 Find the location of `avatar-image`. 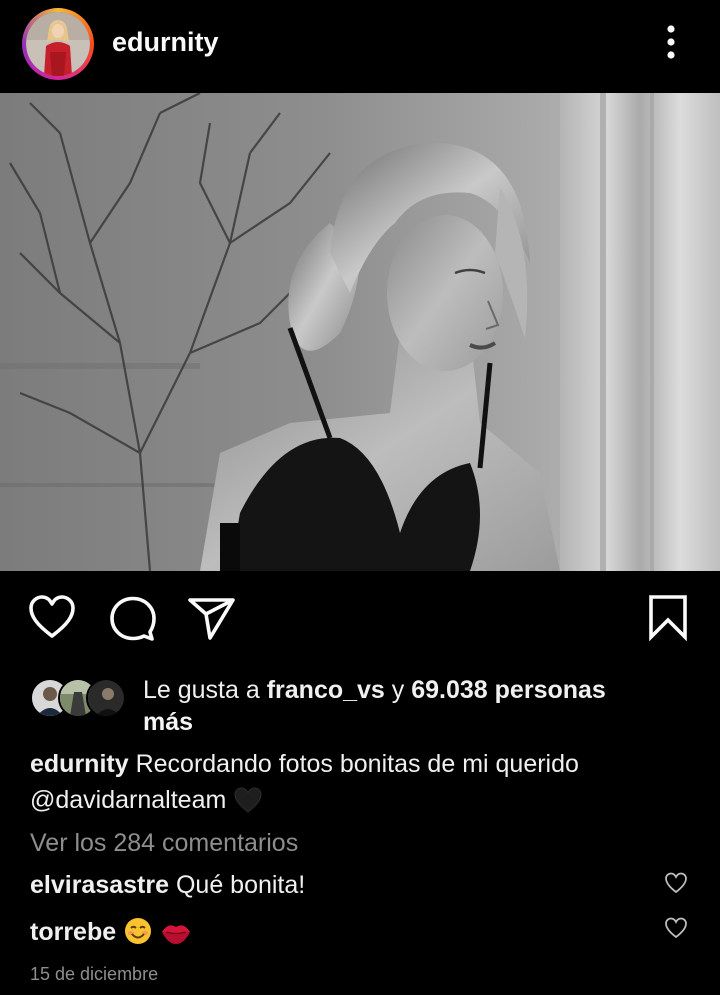

avatar-image is located at coordinates (58, 44).